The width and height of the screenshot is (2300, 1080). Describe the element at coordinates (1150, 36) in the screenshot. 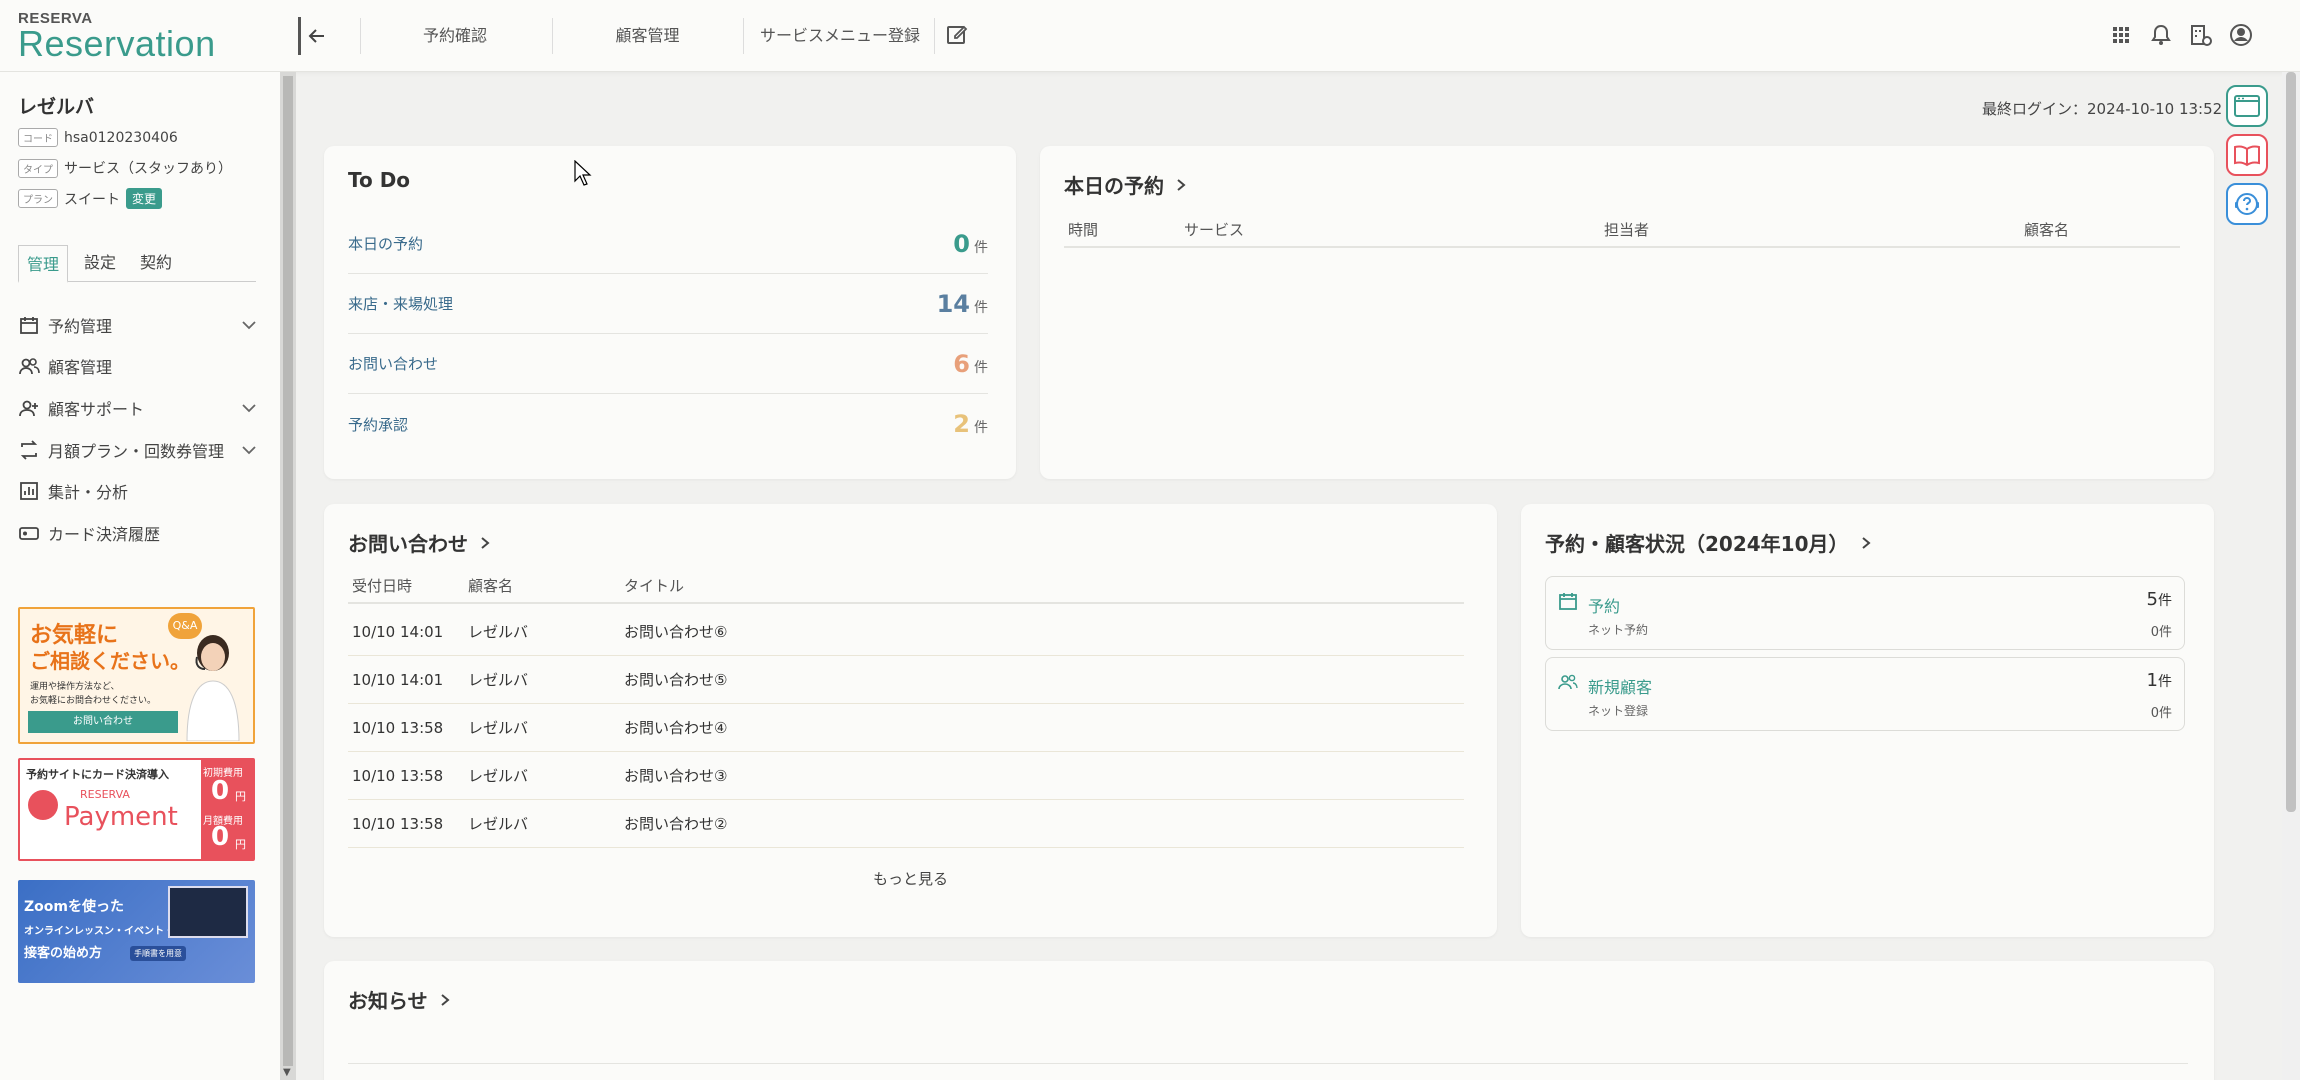

I see `header: RESERVA Reservation 予約確認 顧客管理 サービスメニュー登録` at that location.